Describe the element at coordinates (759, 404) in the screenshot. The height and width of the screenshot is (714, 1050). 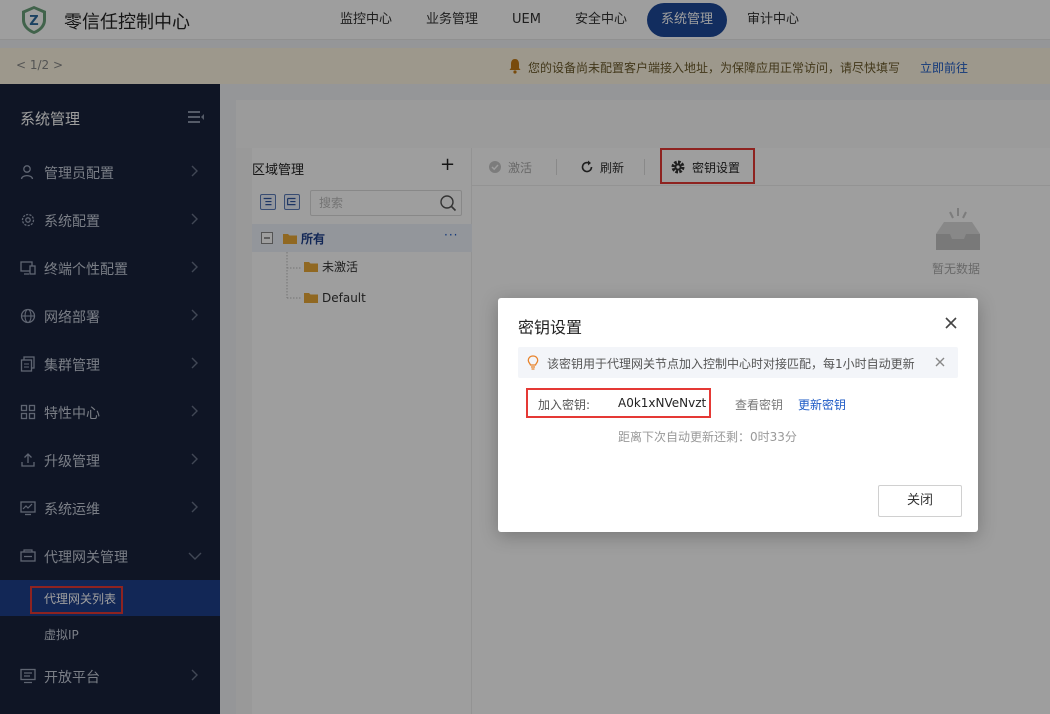
I see `view-key-link: 查看密钥` at that location.